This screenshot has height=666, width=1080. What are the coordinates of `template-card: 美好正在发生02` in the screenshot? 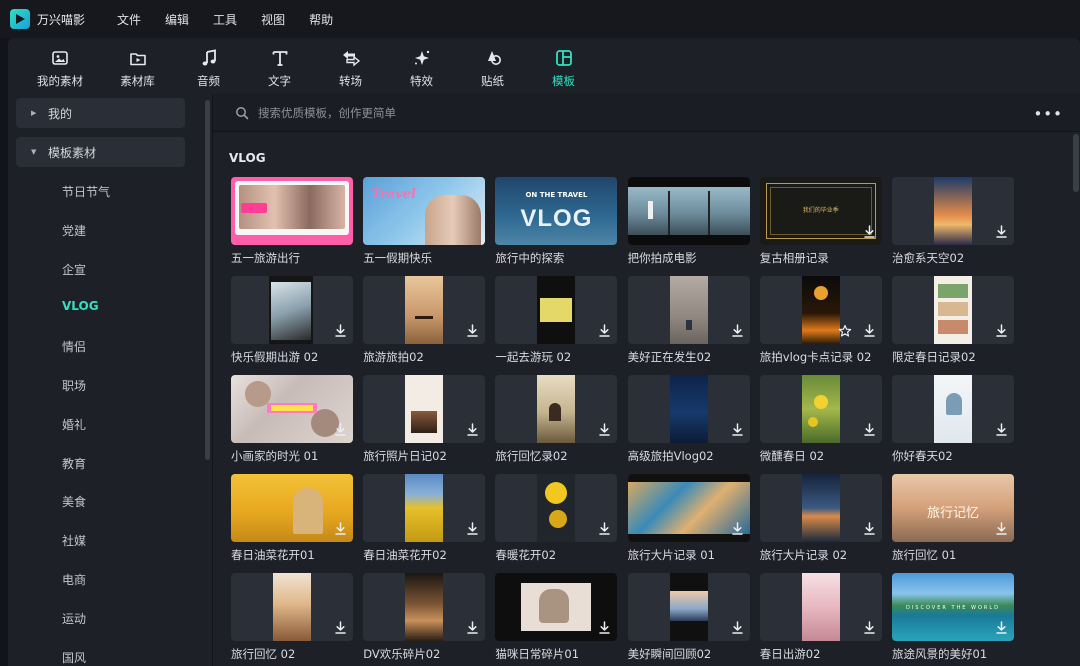 It's located at (688, 320).